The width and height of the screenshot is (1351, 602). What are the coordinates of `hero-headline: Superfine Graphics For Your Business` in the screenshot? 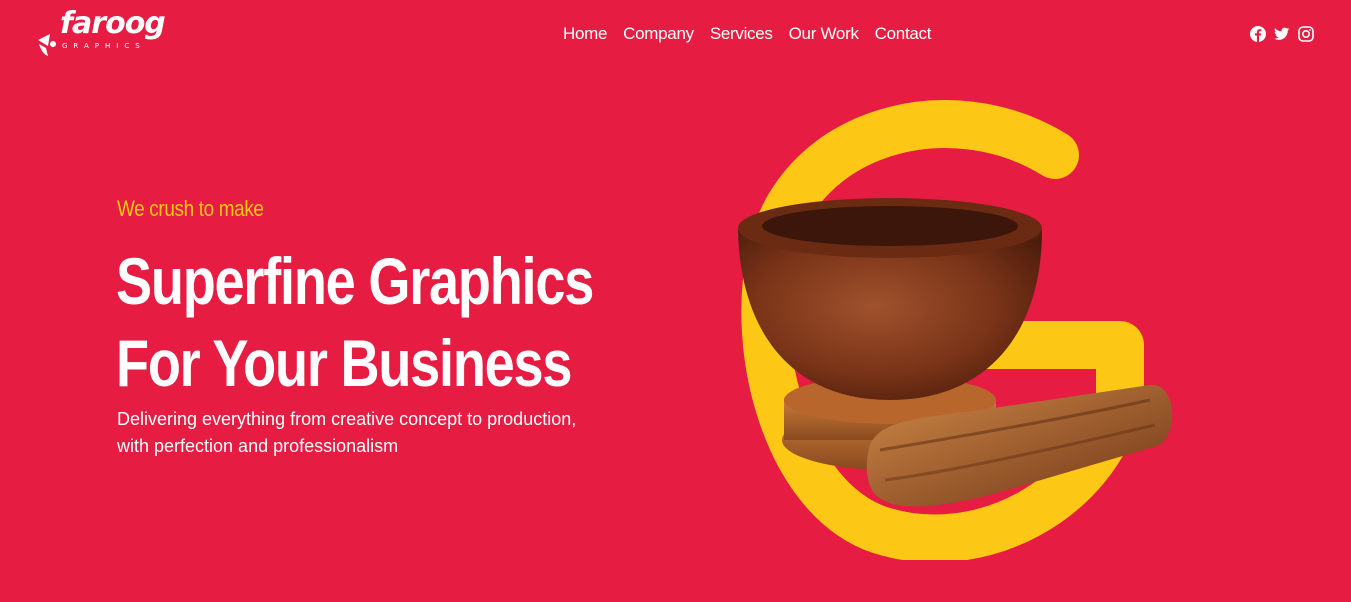 It's located at (355, 322).